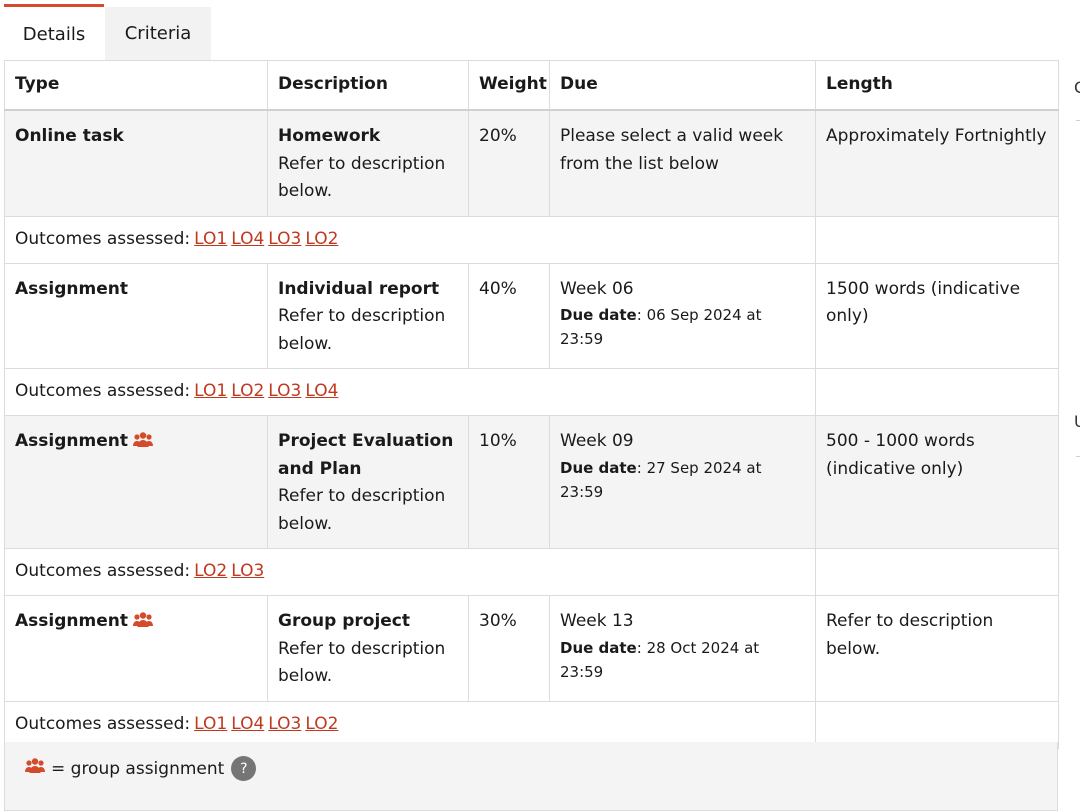 The width and height of the screenshot is (1080, 811). Describe the element at coordinates (937, 648) in the screenshot. I see `length-cell: Refer to description below.` at that location.